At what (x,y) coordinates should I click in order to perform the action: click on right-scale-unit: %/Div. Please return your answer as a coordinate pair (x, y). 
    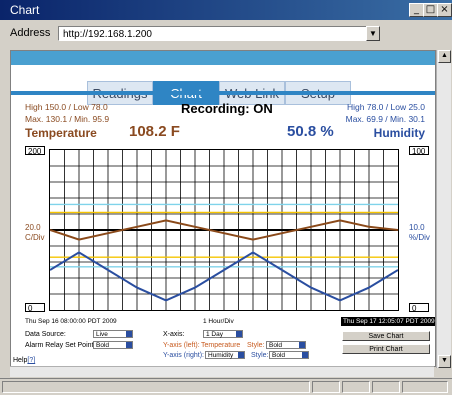
    Looking at the image, I should click on (419, 237).